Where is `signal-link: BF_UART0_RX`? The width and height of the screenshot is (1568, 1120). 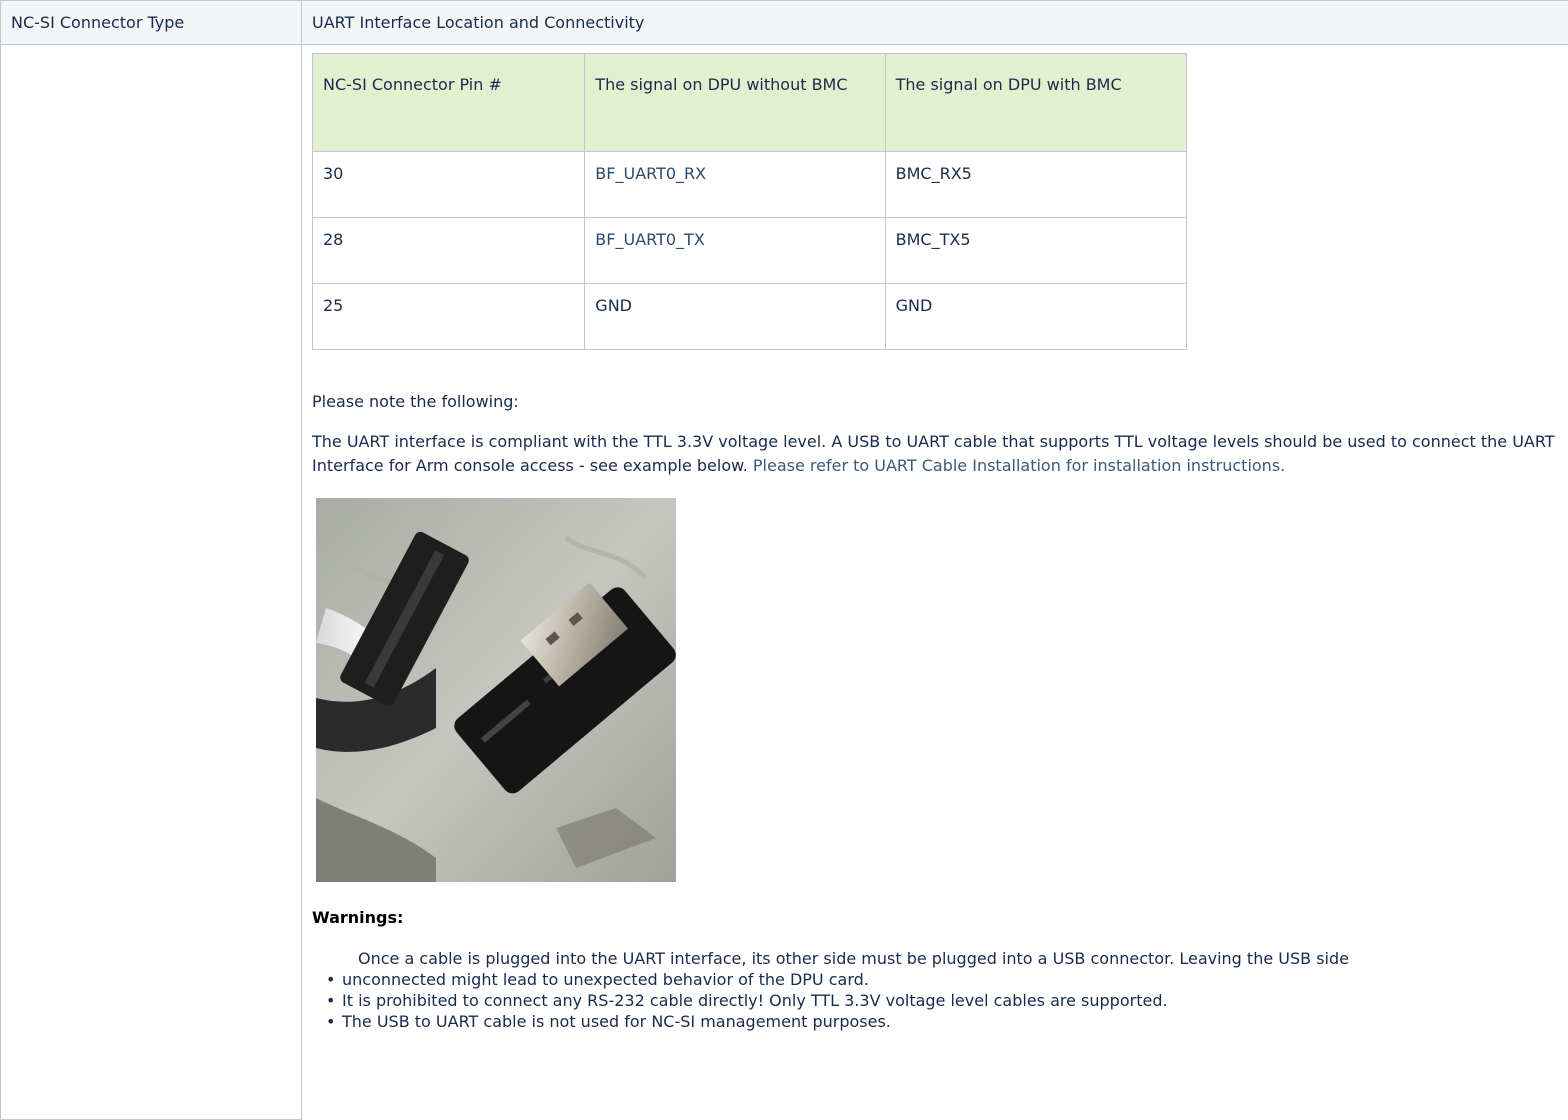 signal-link: BF_UART0_RX is located at coordinates (650, 173).